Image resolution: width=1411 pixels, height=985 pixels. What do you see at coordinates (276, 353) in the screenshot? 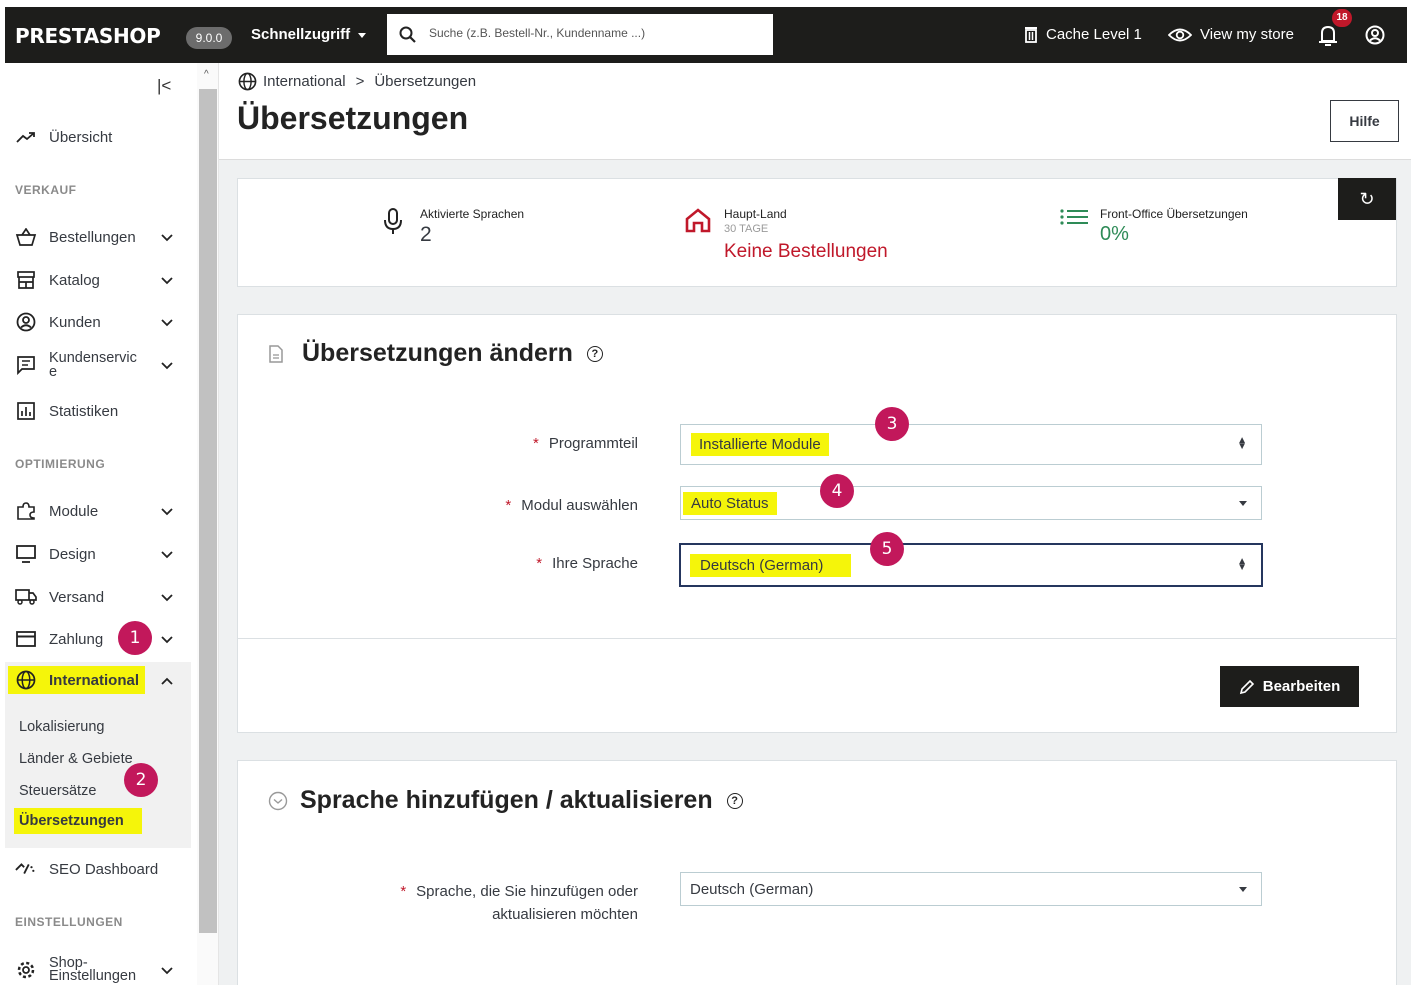
I see `document-icon` at bounding box center [276, 353].